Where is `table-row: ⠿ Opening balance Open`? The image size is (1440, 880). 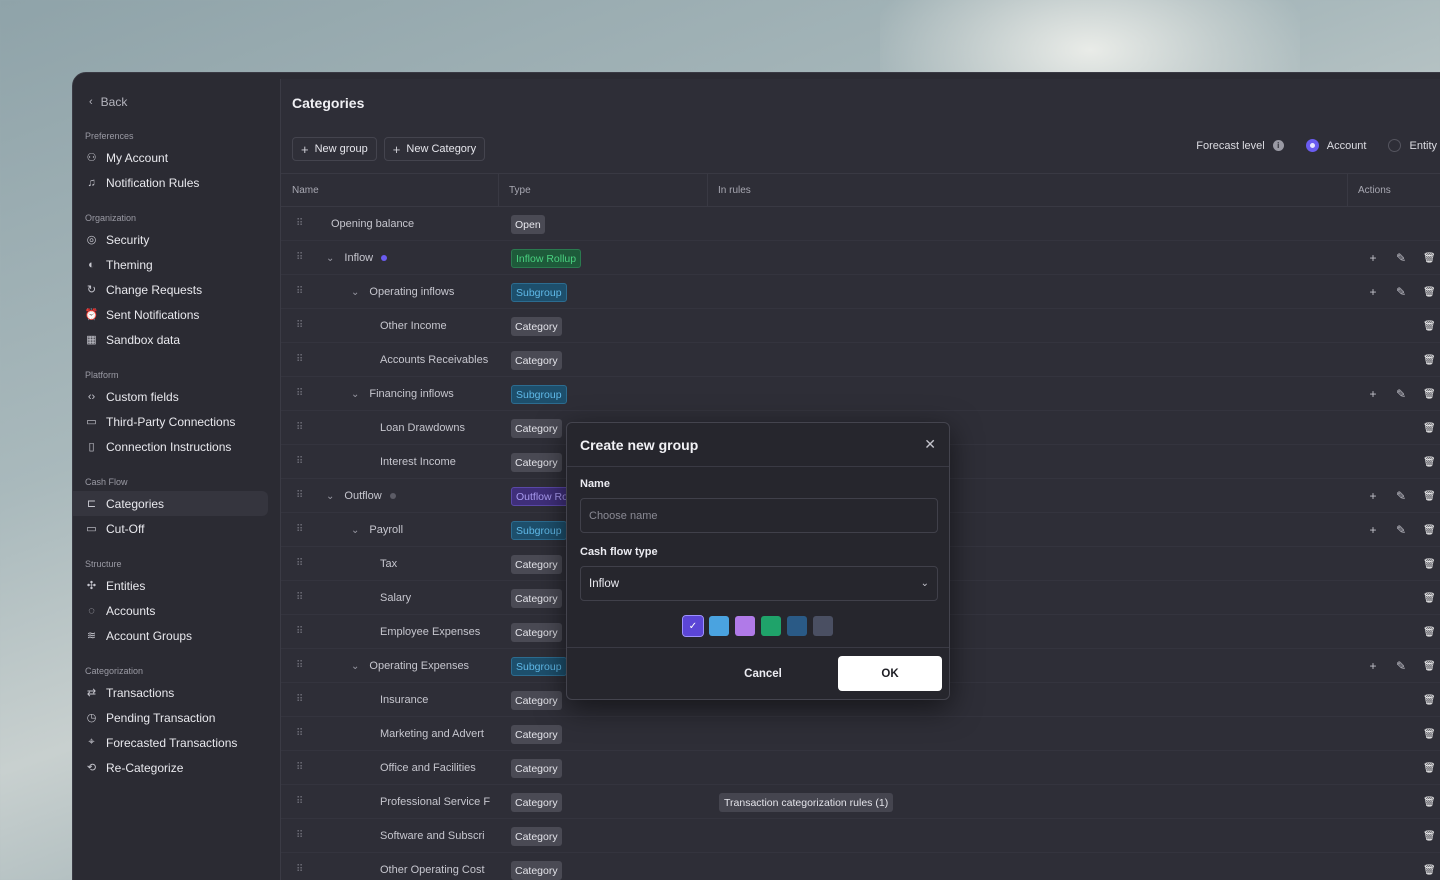
table-row: ⠿ Opening balance Open is located at coordinates (860, 224).